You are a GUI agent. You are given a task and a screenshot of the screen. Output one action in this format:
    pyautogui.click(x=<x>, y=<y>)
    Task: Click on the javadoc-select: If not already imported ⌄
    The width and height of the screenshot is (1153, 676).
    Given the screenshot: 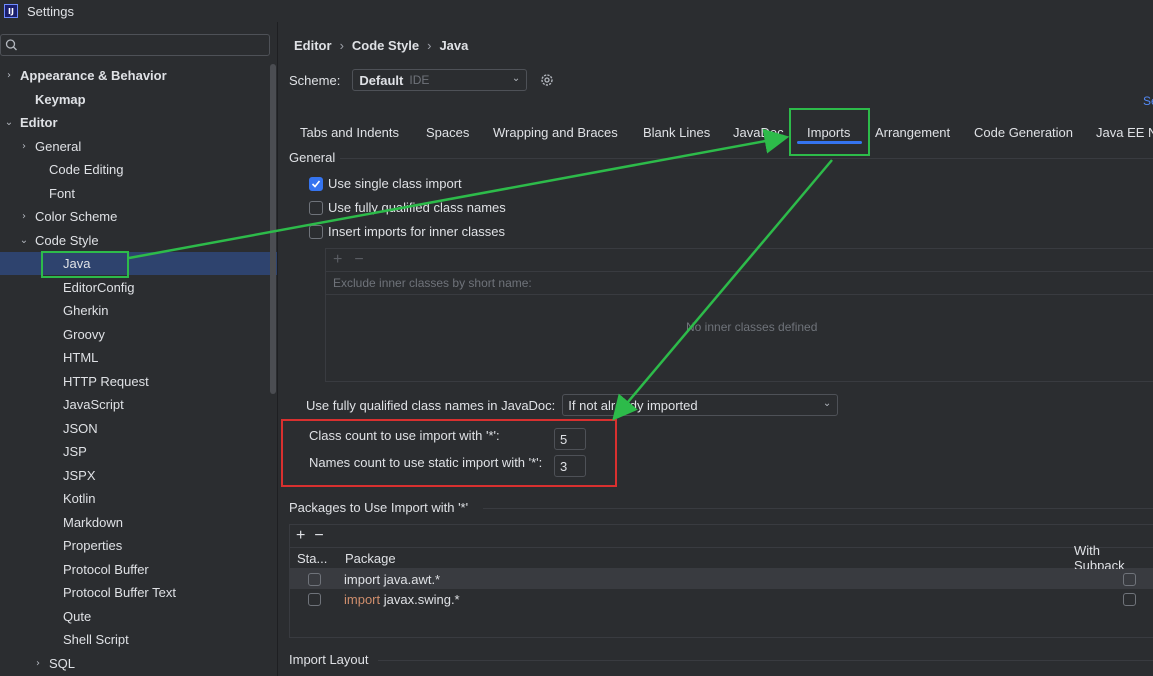 What is the action you would take?
    pyautogui.click(x=700, y=405)
    